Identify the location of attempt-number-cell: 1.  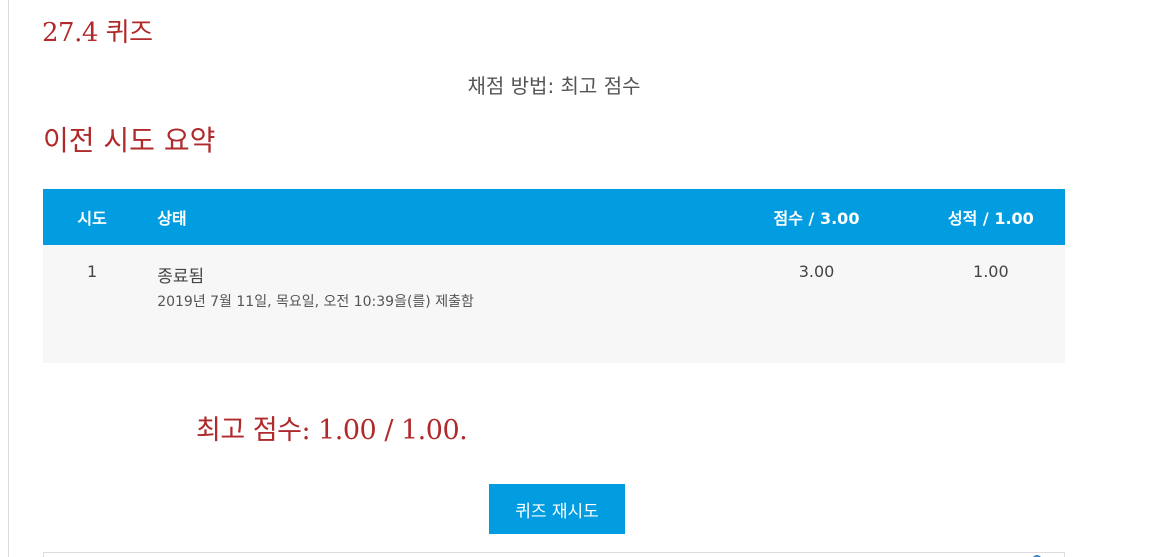
(92, 271).